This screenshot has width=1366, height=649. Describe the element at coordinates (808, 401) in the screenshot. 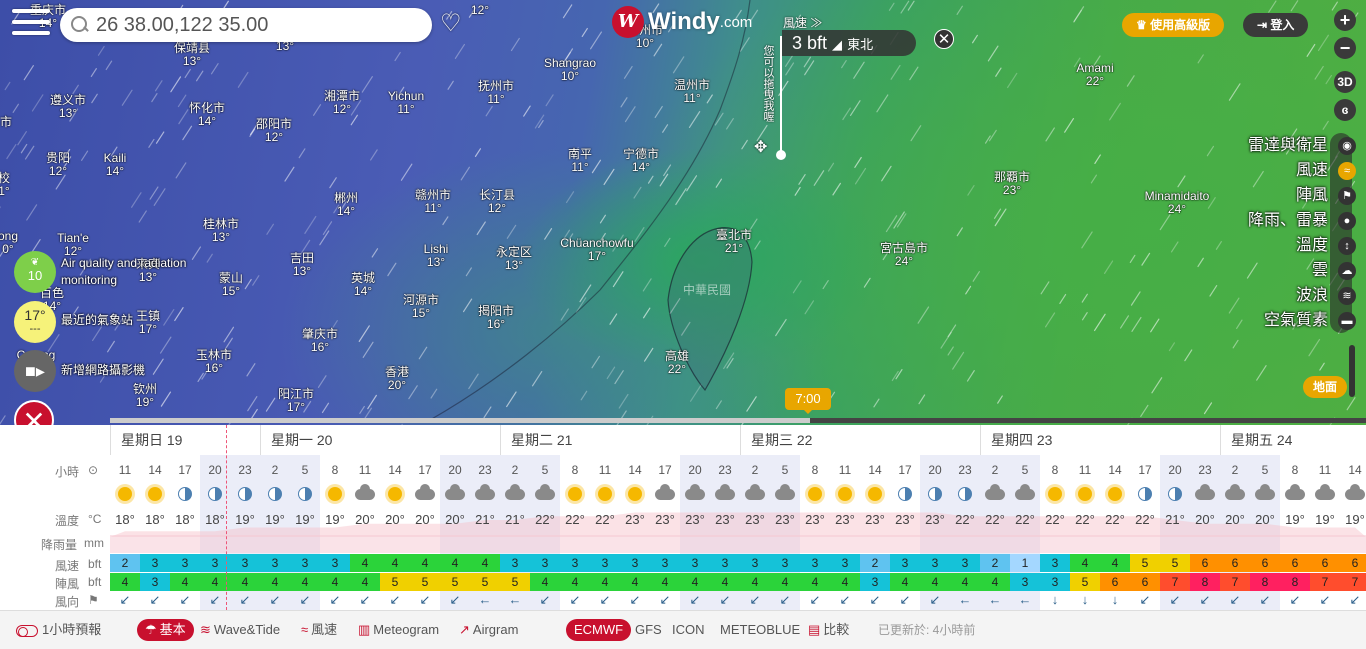

I see `timeline-time-badge: 7:00` at that location.